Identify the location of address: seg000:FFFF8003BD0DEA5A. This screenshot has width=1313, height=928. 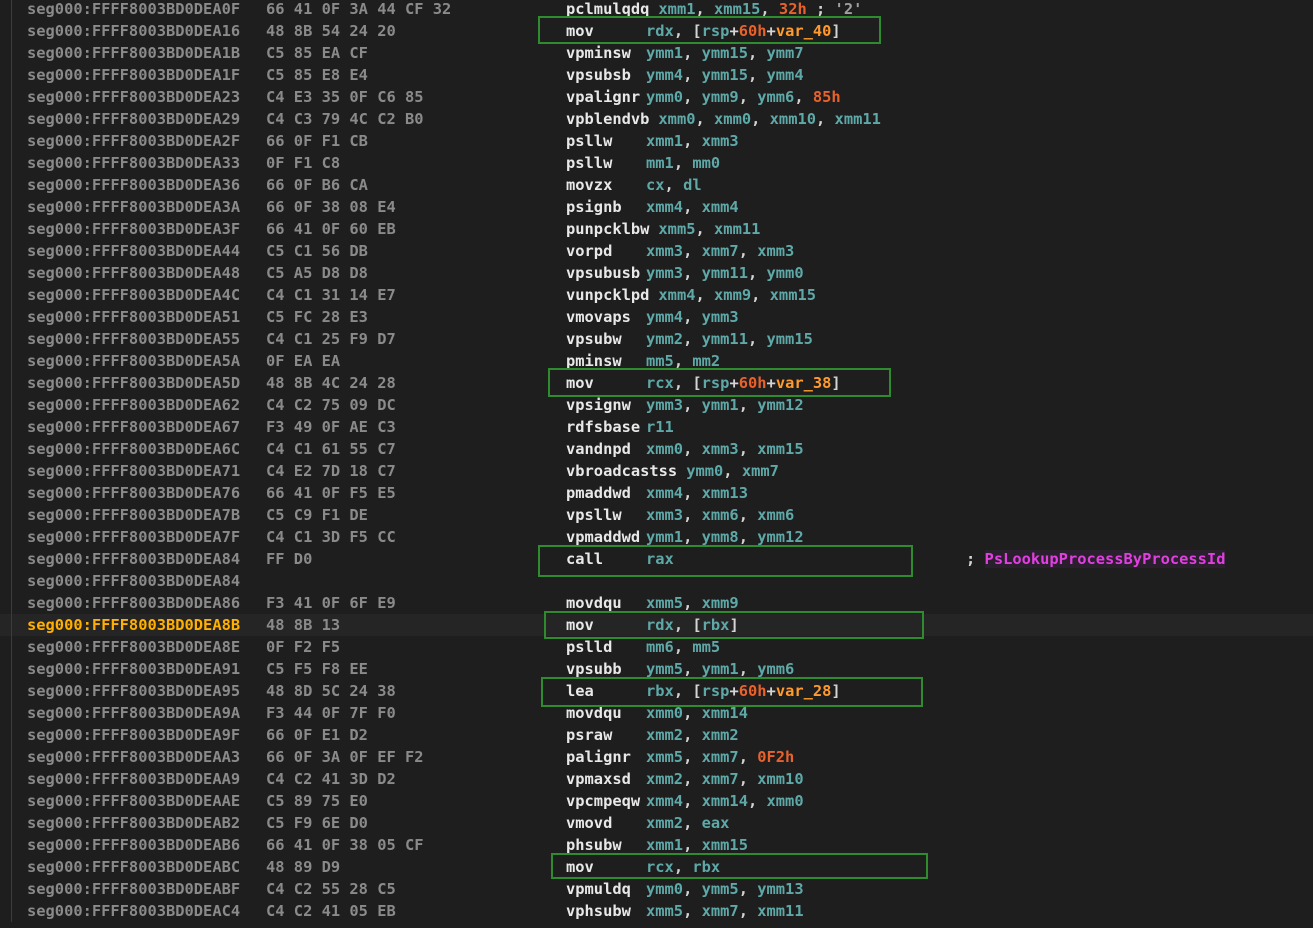
(133, 361).